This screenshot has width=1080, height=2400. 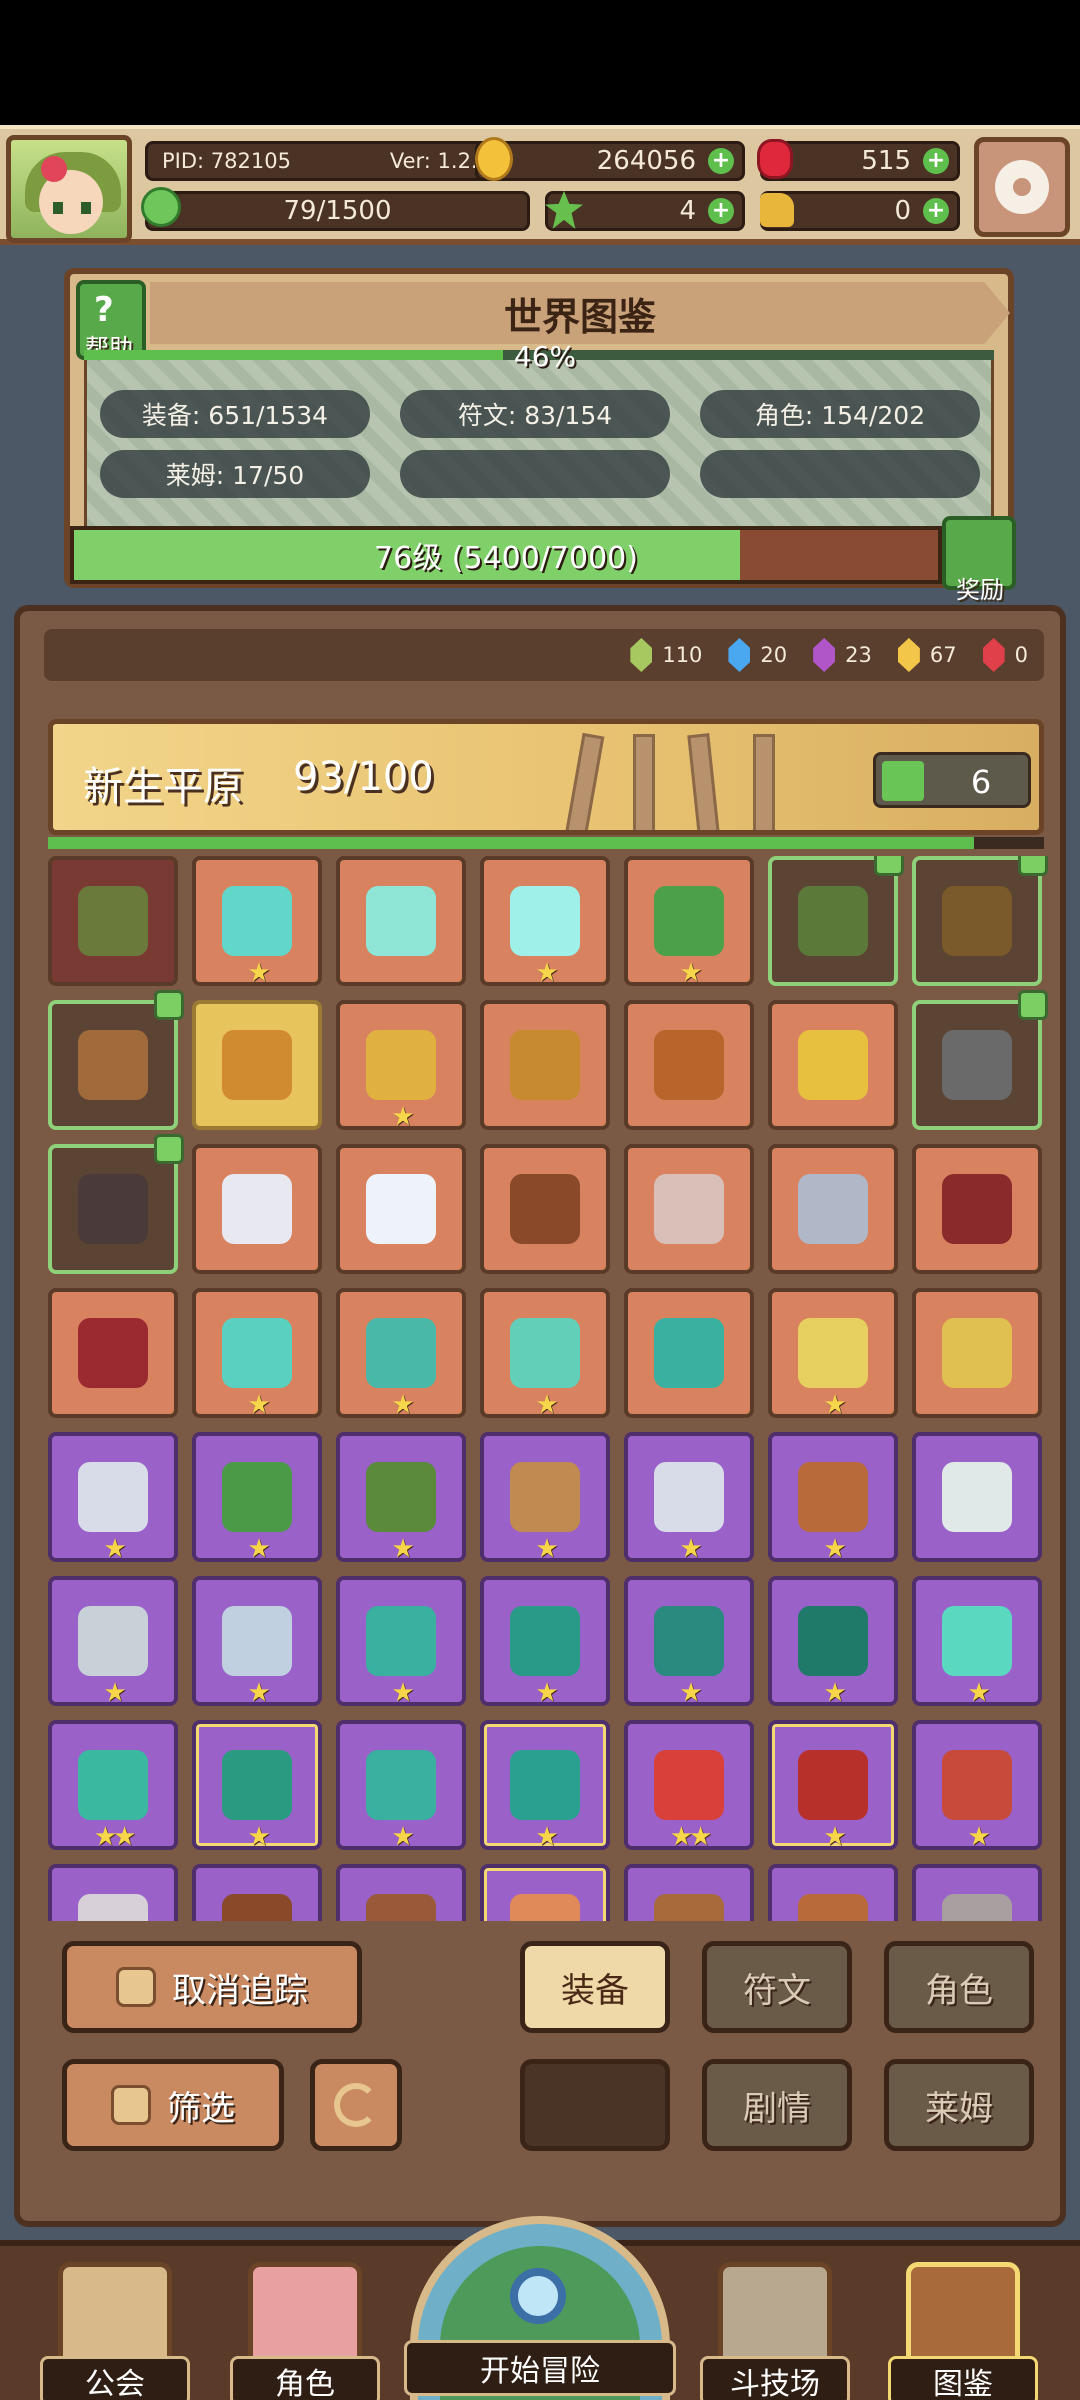 I want to click on energy-amount: 79/1500, so click(x=337, y=211).